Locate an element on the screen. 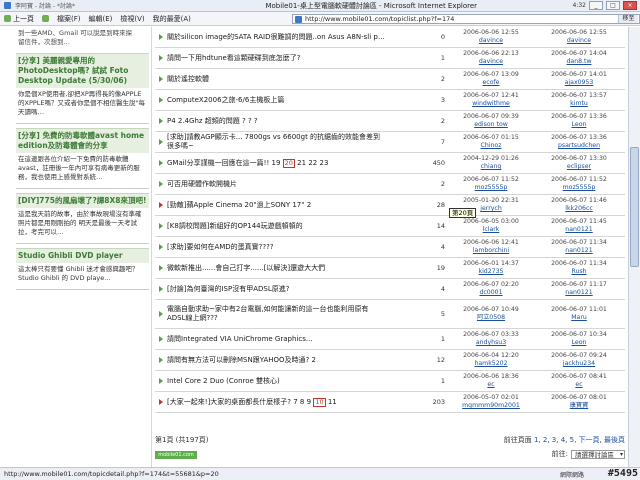 This screenshot has height=480, width=640. start-user-link: windwithme is located at coordinates (491, 104).